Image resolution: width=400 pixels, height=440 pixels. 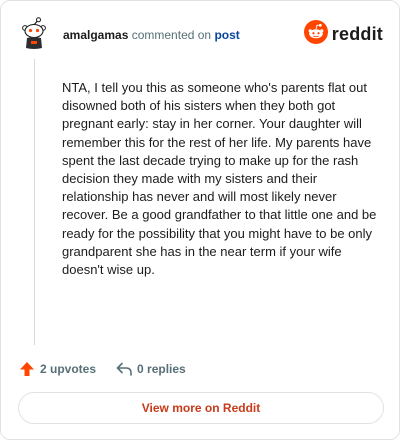 I want to click on post-link: post, so click(x=226, y=35).